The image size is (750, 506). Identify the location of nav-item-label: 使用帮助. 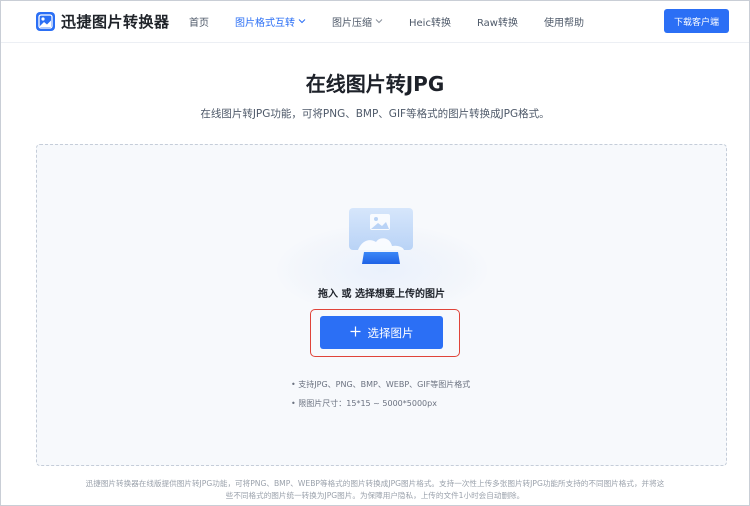
(564, 23).